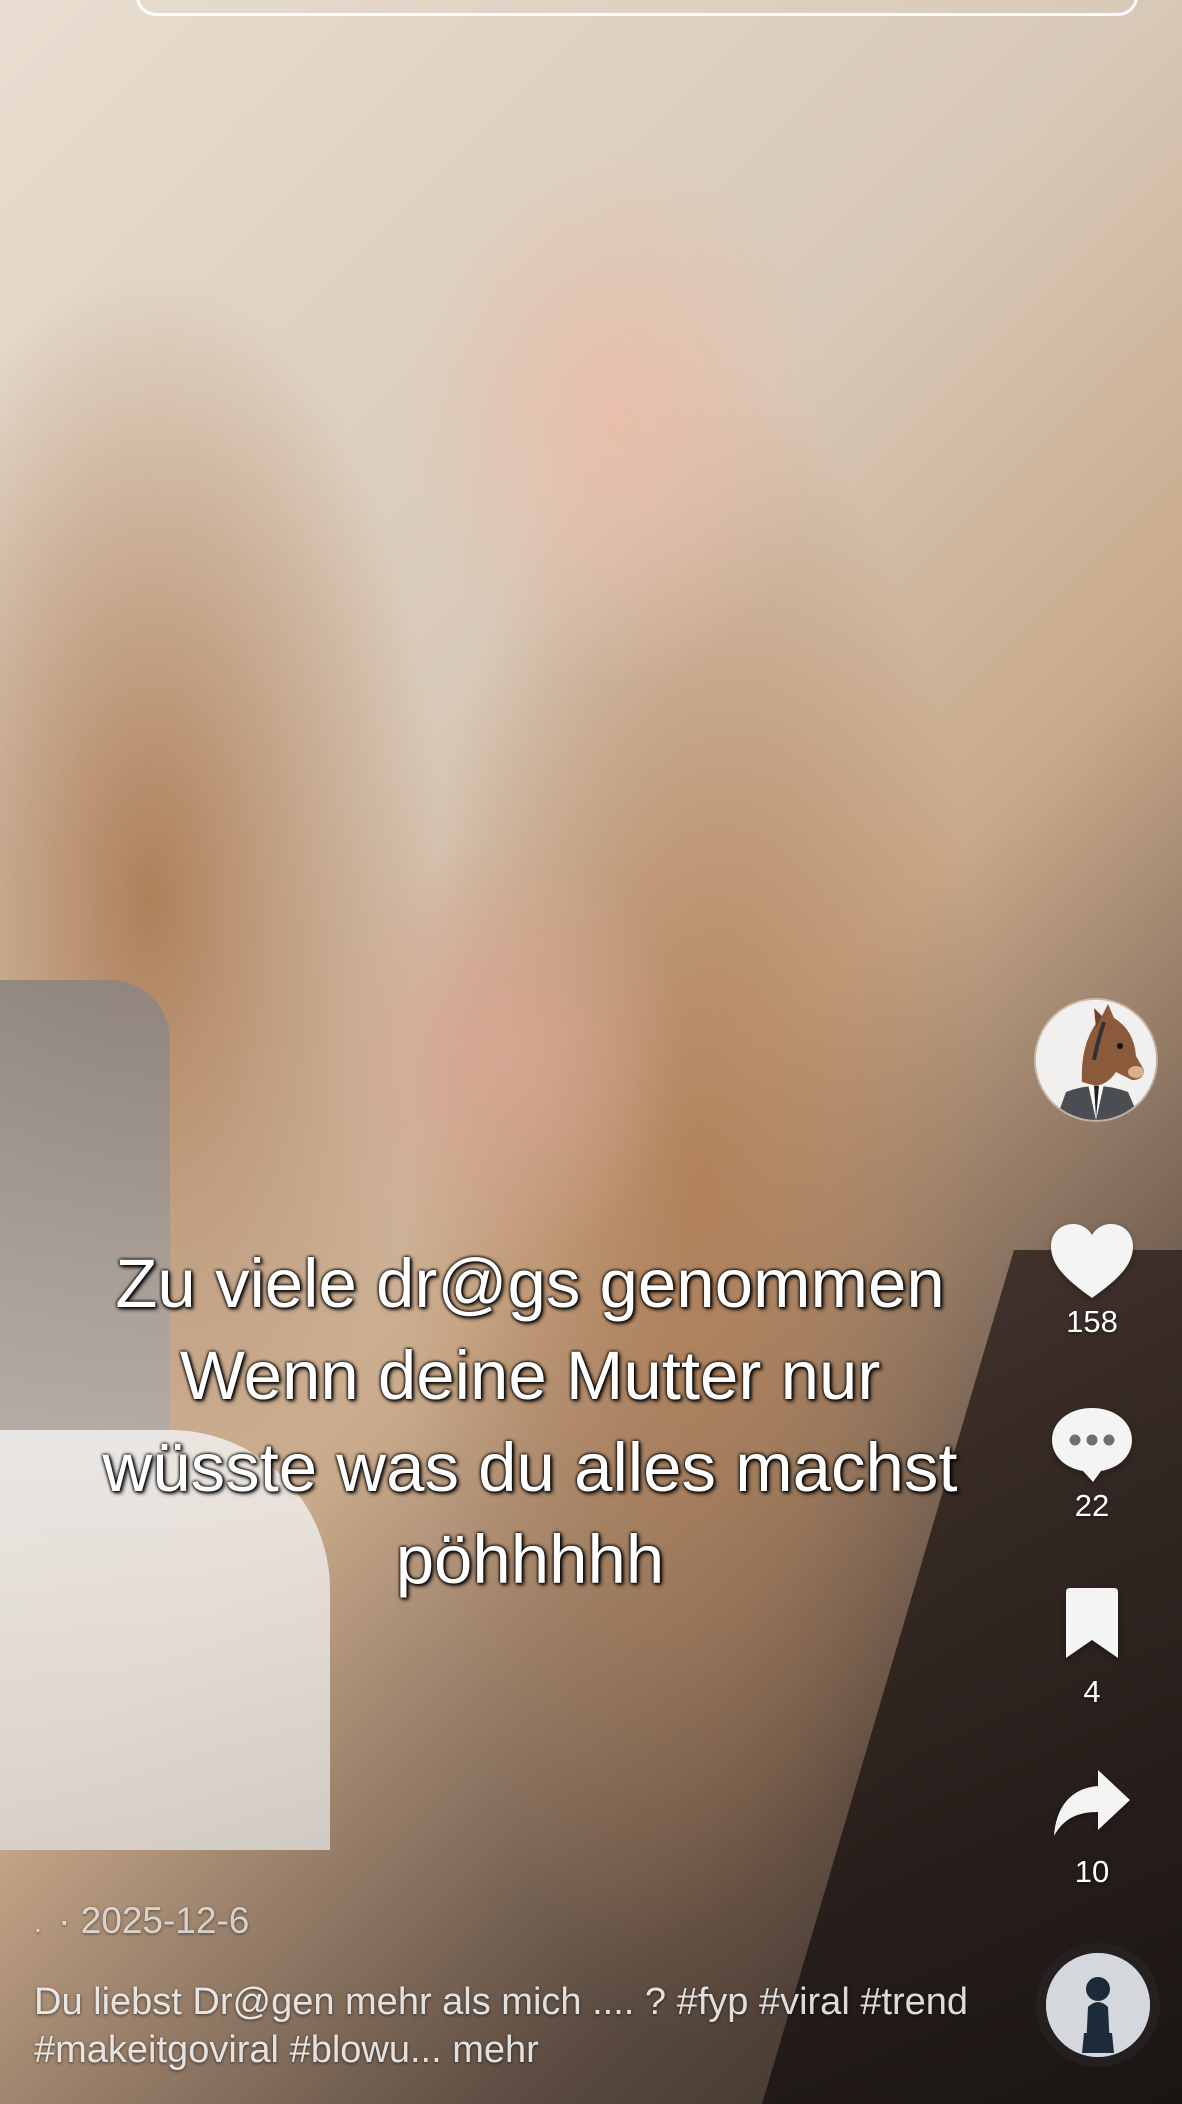 This screenshot has height=2104, width=1182. What do you see at coordinates (530, 1467) in the screenshot?
I see `caption-line: wüsste was du alles machst` at bounding box center [530, 1467].